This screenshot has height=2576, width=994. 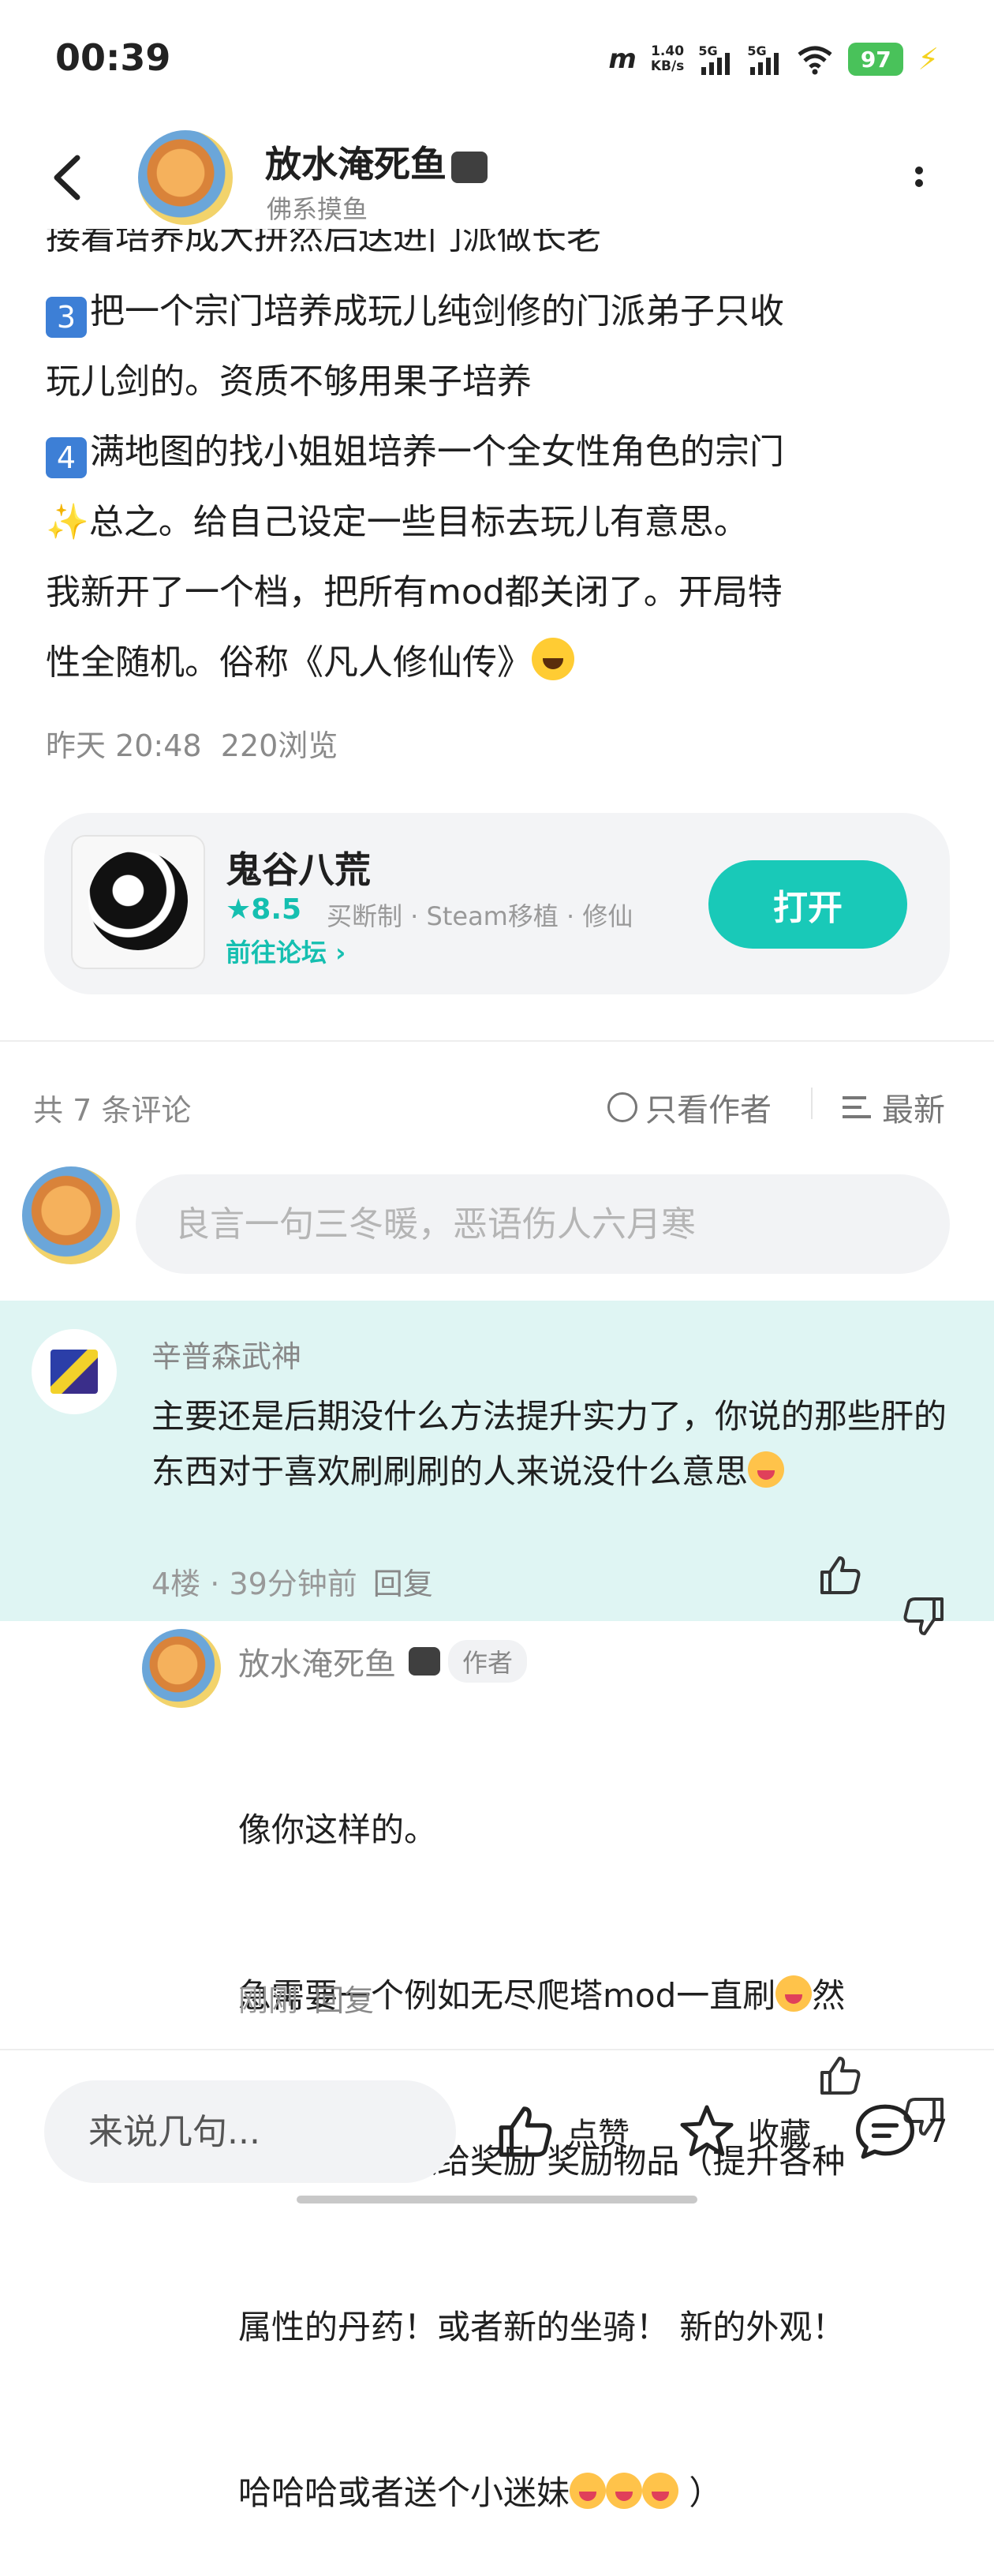 What do you see at coordinates (185, 177) in the screenshot?
I see `author-avatar` at bounding box center [185, 177].